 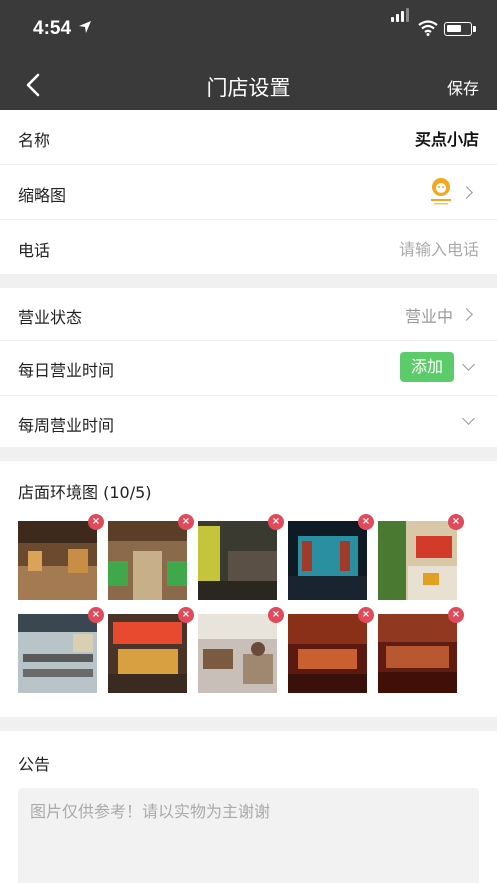 I want to click on weekly-hours-row: 每周营业时间, so click(x=248, y=421).